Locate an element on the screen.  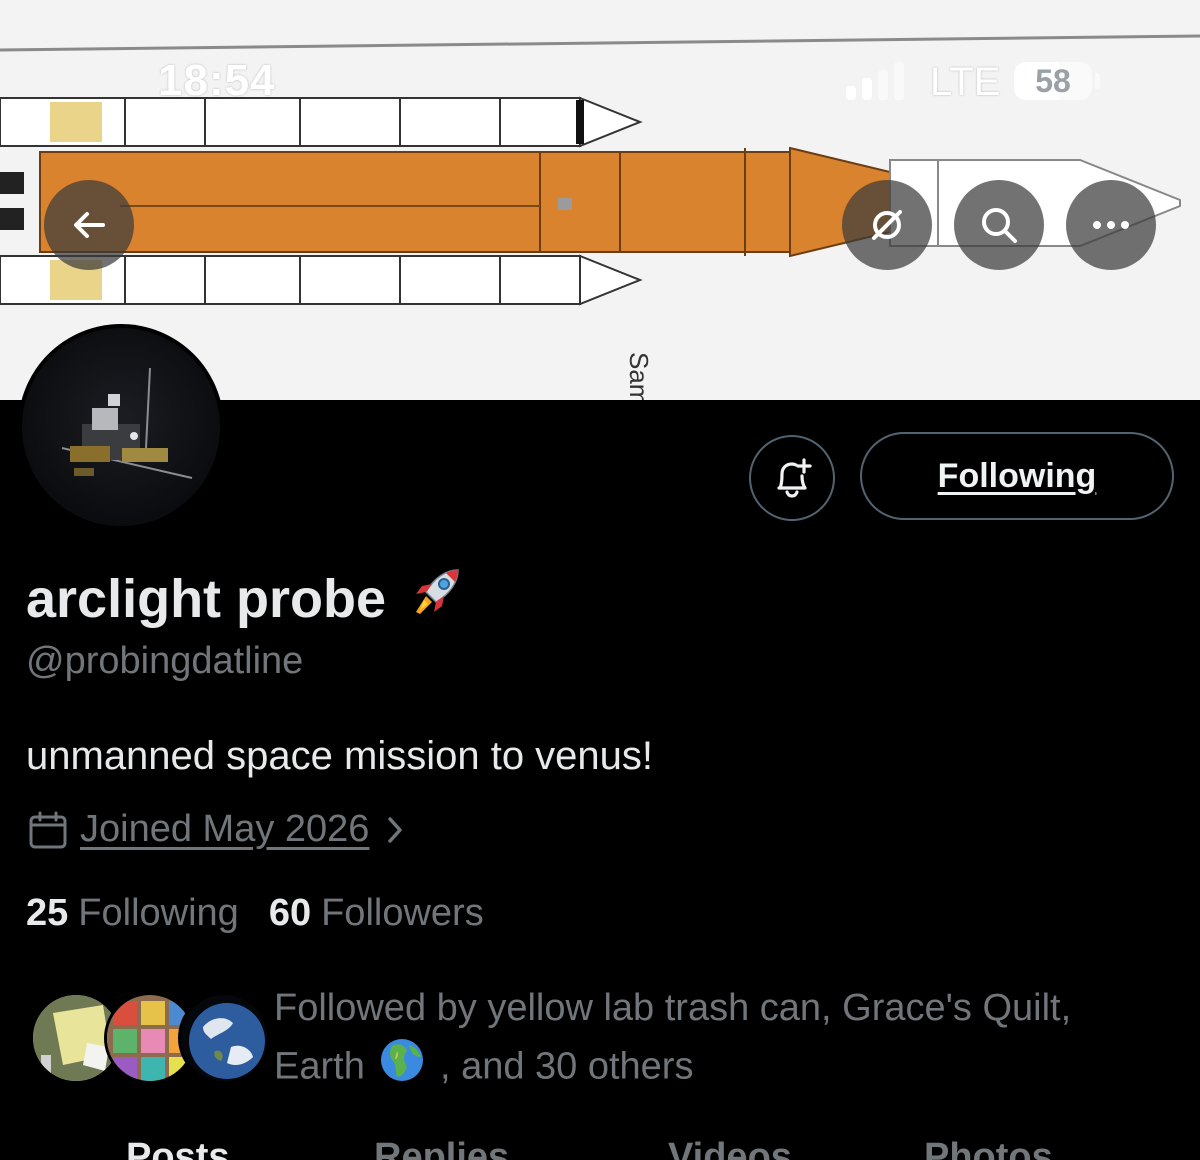
bell-plus-icon is located at coordinates (794, 478).